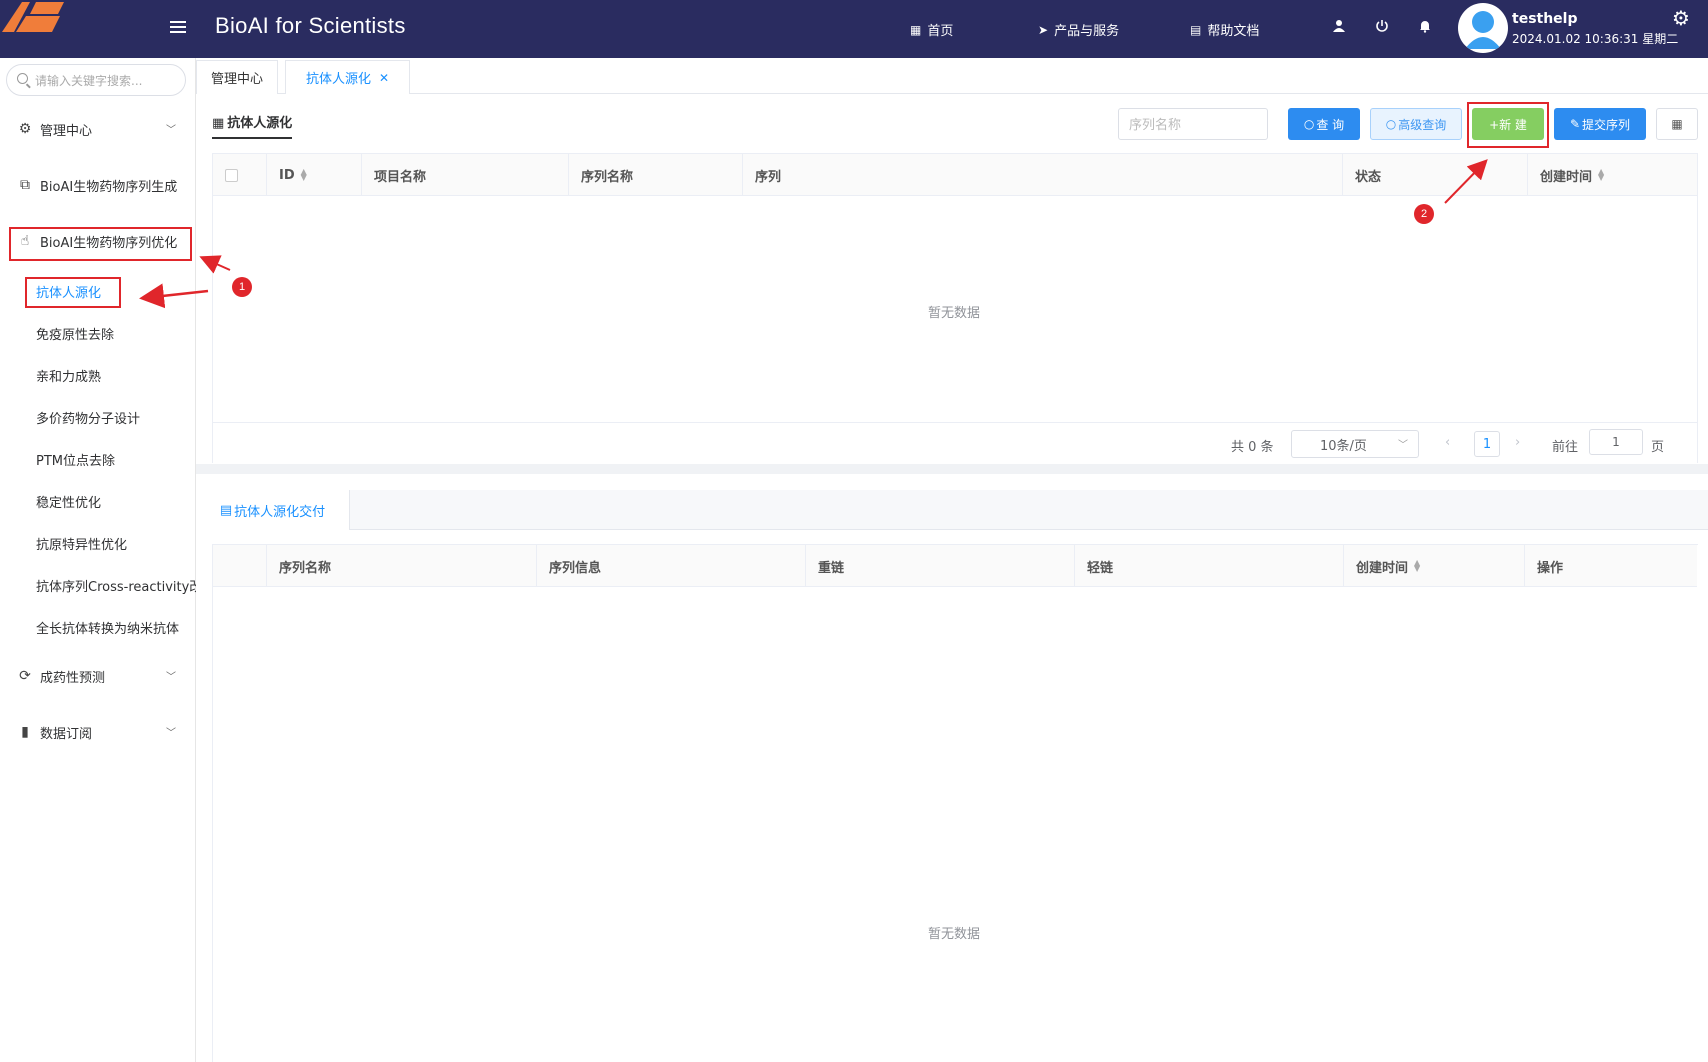 Image resolution: width=1708 pixels, height=1062 pixels. What do you see at coordinates (952, 510) in the screenshot?
I see `delivery-tabs-bar: ▤ 抗体人源化交付` at bounding box center [952, 510].